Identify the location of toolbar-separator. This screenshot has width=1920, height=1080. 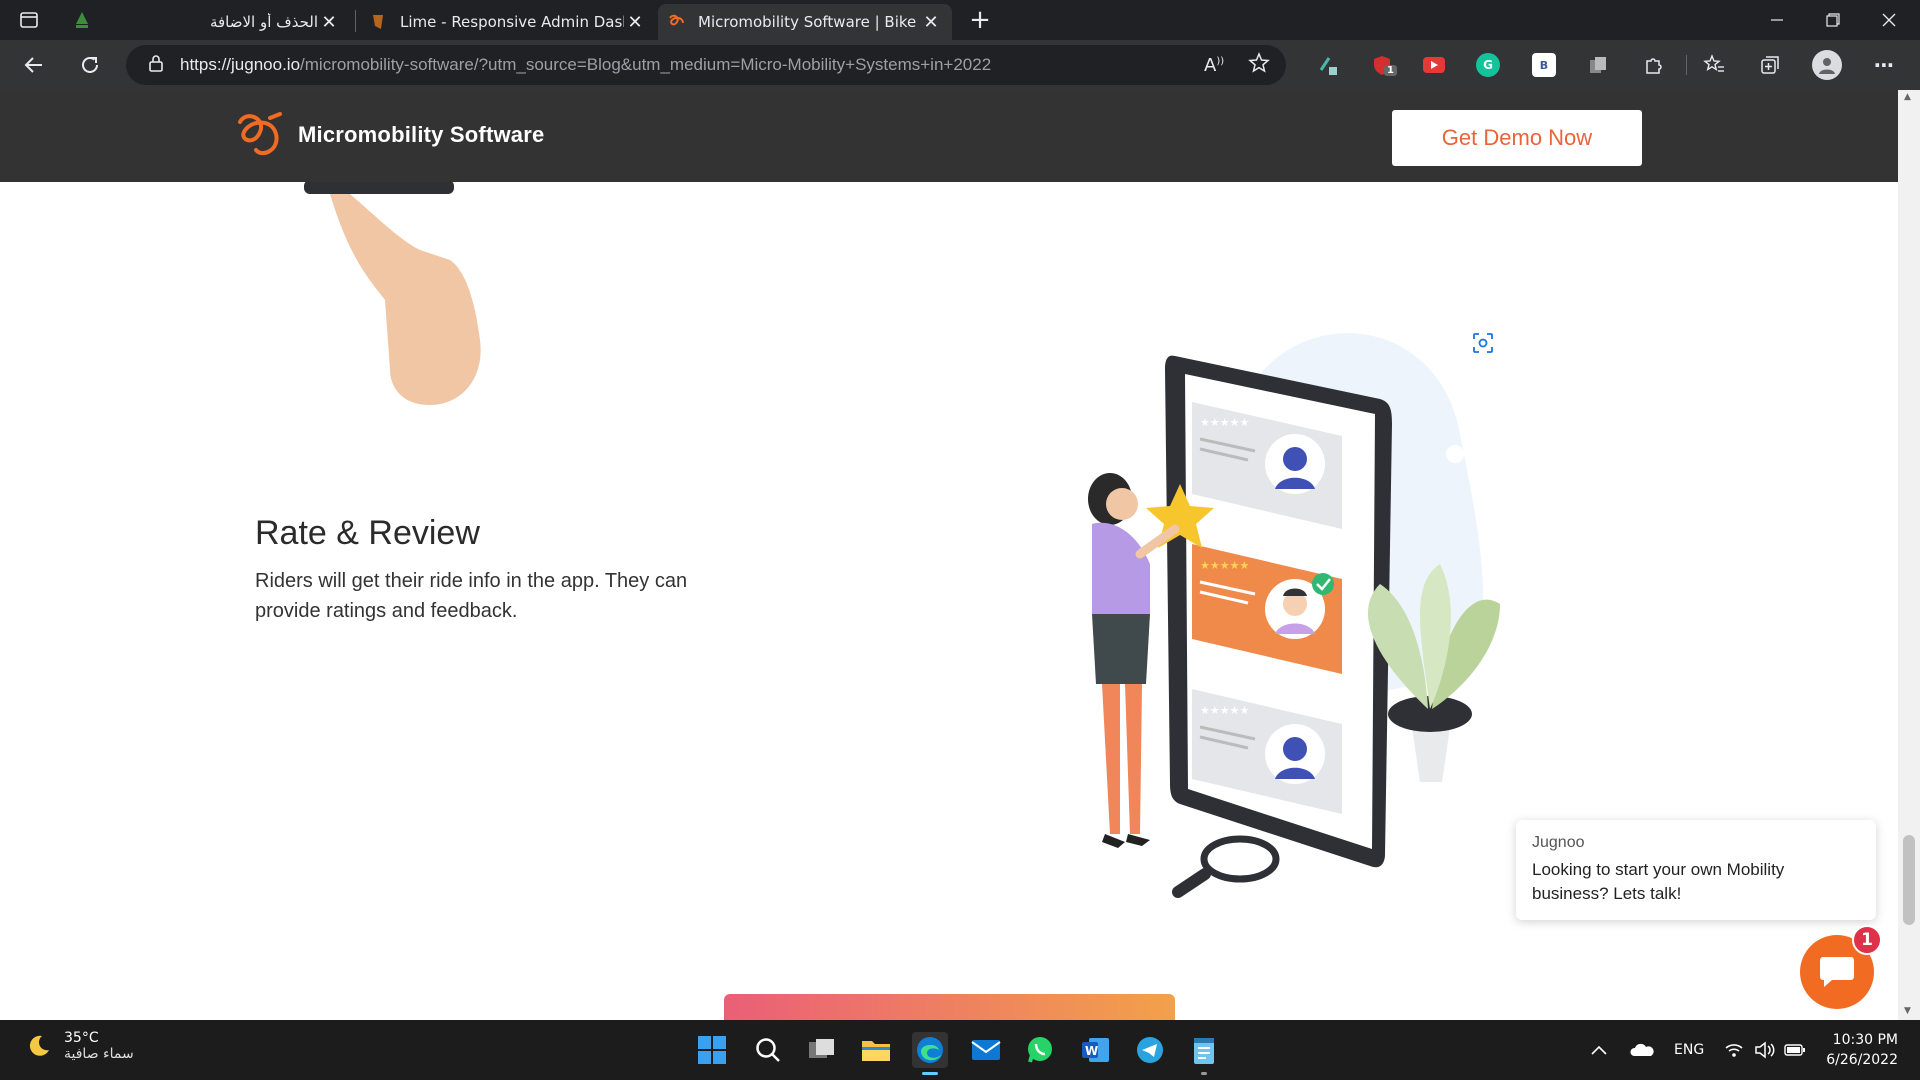
(1686, 65).